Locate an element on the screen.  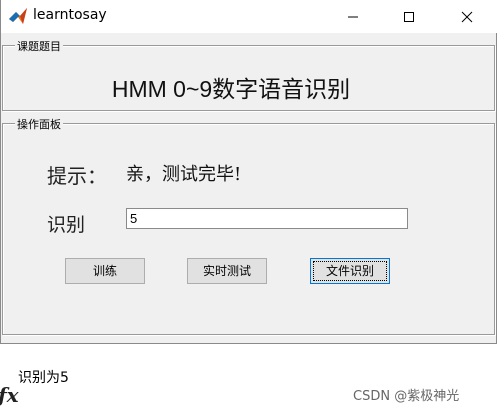
page-title: HMM 0~9数字语音识别 is located at coordinates (231, 89).